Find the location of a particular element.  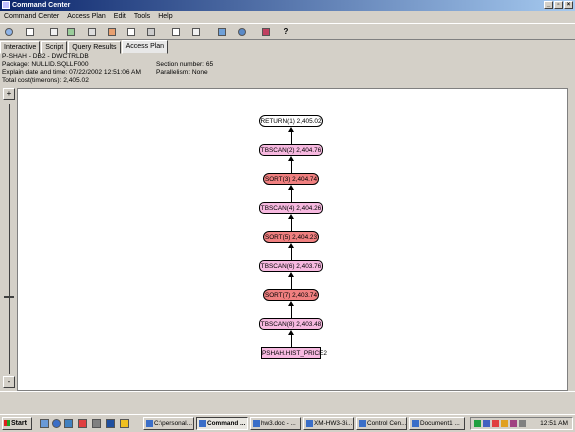

query-icon is located at coordinates (71, 32).